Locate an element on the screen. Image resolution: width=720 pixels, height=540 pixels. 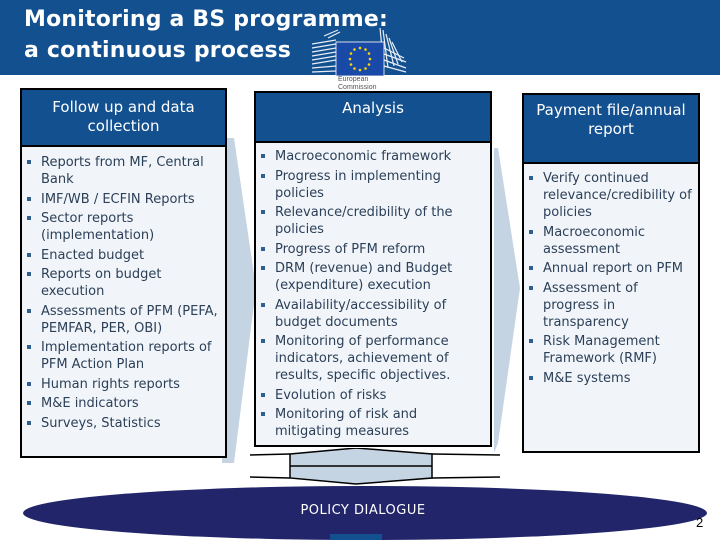
logo-caption-line-1: European is located at coordinates (353, 79).